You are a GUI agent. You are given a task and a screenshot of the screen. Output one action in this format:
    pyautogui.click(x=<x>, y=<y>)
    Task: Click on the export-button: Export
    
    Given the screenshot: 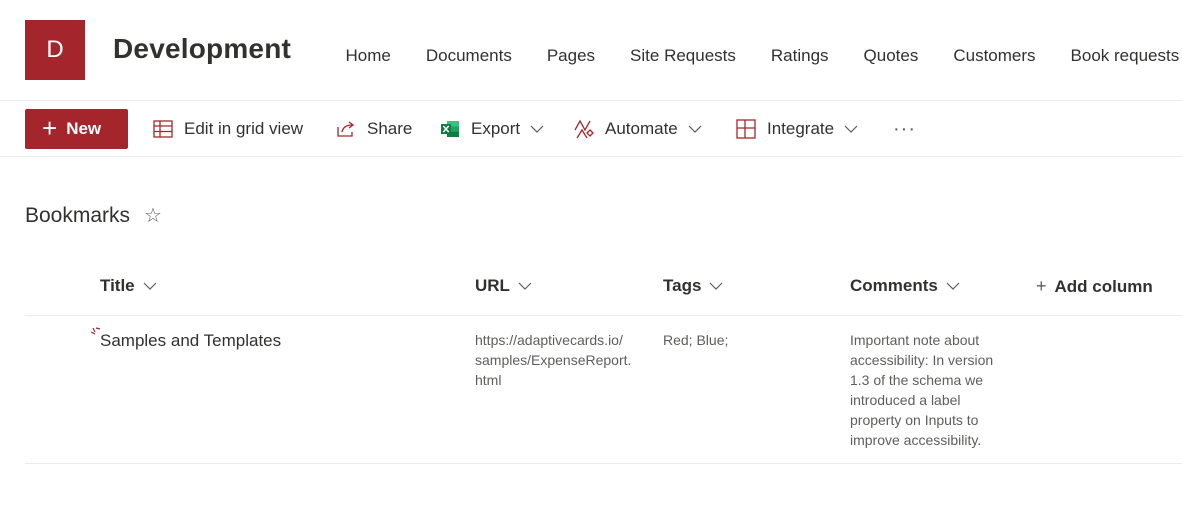 What is the action you would take?
    pyautogui.click(x=491, y=129)
    